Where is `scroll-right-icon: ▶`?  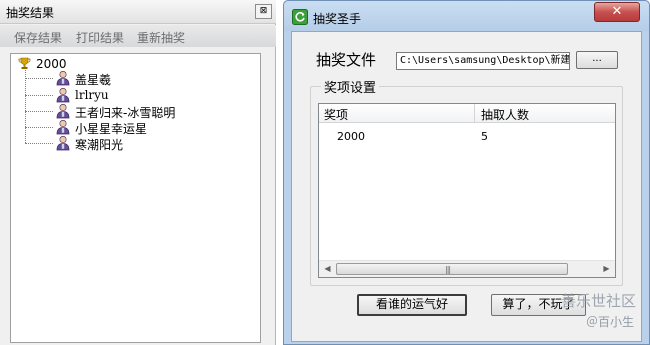
scroll-right-icon: ▶ is located at coordinates (606, 269).